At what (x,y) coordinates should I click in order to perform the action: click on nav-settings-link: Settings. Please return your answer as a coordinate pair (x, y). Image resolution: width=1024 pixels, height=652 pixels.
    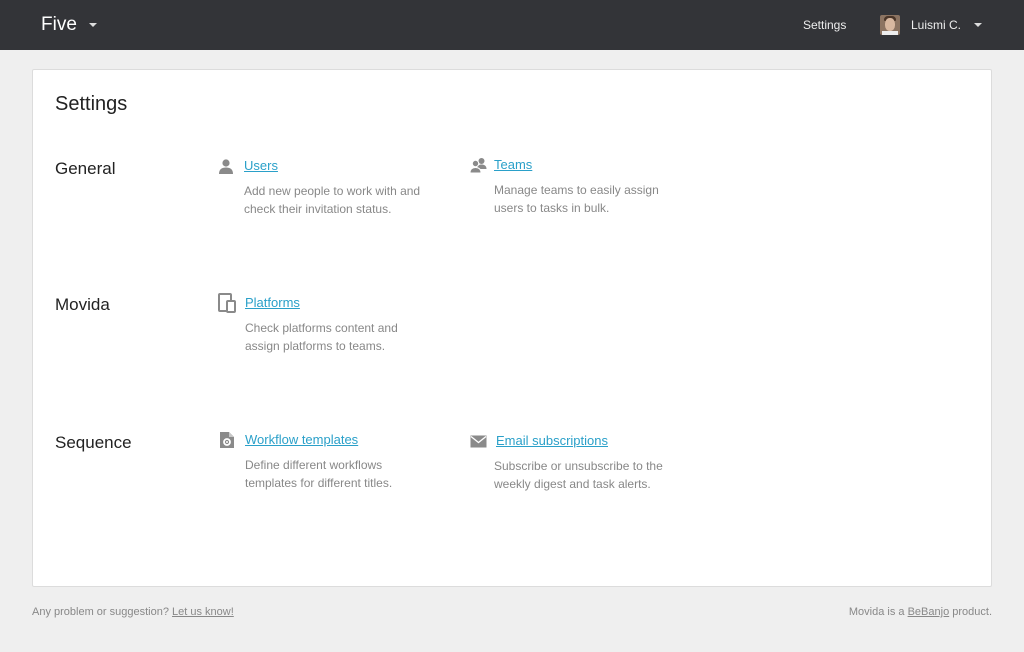
    Looking at the image, I should click on (824, 25).